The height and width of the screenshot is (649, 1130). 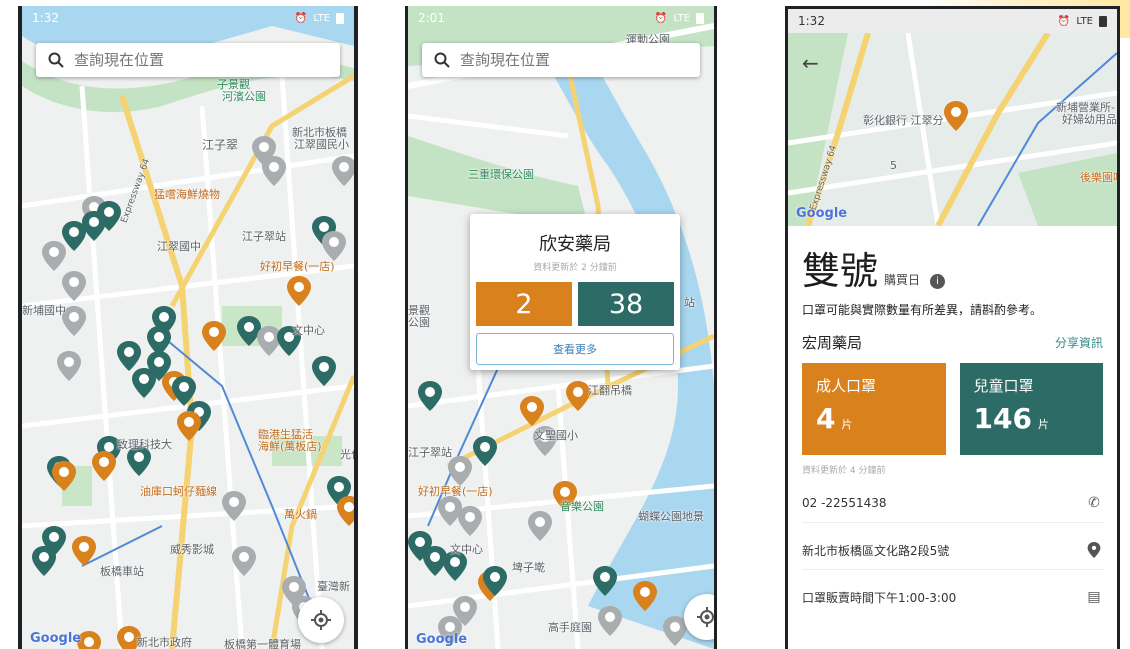 What do you see at coordinates (826, 418) in the screenshot?
I see `adult-mask-value: 4` at bounding box center [826, 418].